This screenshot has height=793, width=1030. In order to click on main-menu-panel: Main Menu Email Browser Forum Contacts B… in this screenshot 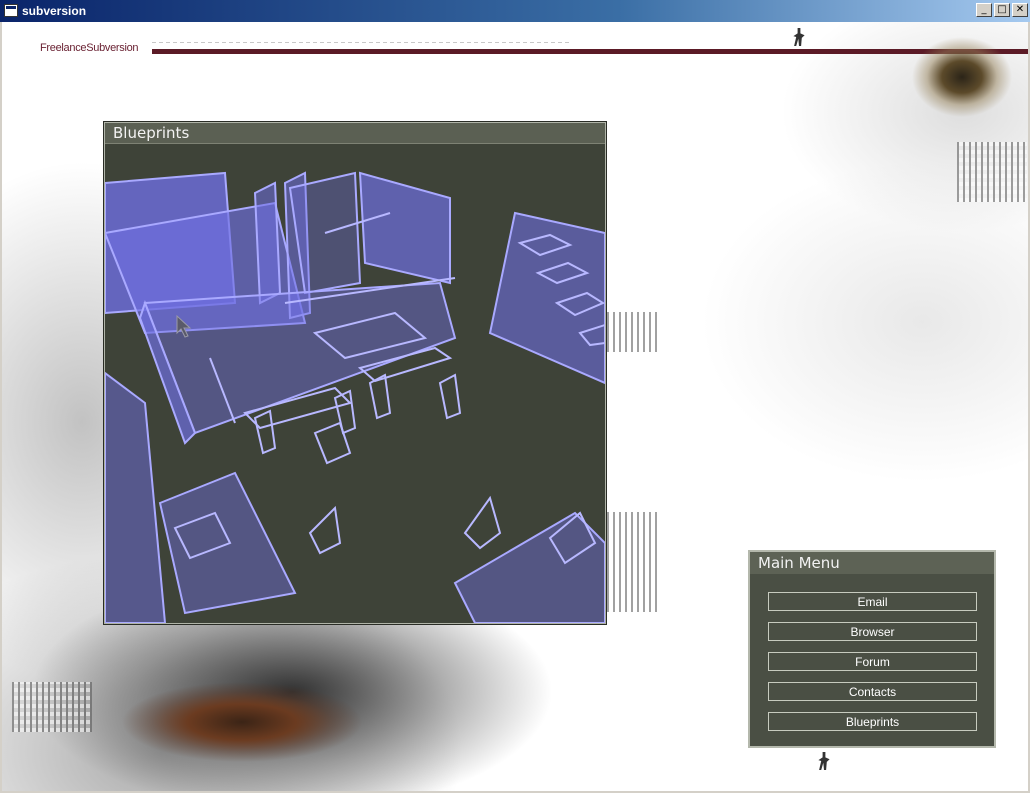, I will do `click(872, 649)`.